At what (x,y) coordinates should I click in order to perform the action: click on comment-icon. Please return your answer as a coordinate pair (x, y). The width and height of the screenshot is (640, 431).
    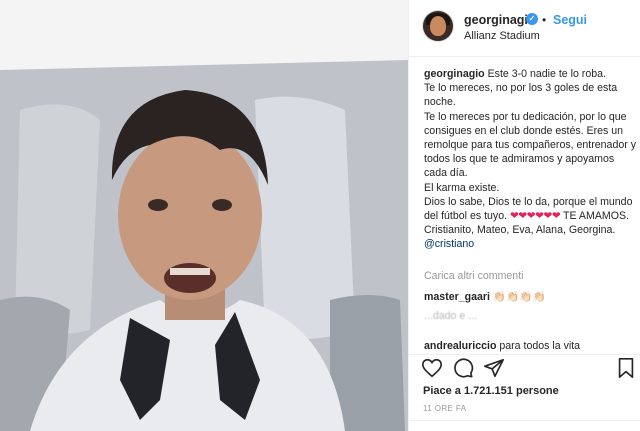
    Looking at the image, I should click on (463, 368).